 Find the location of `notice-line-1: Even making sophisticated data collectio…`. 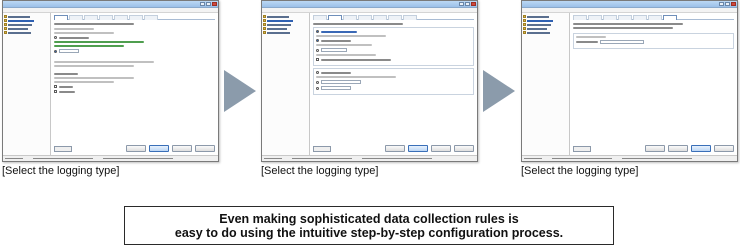

notice-line-1: Even making sophisticated data collectio… is located at coordinates (369, 218).